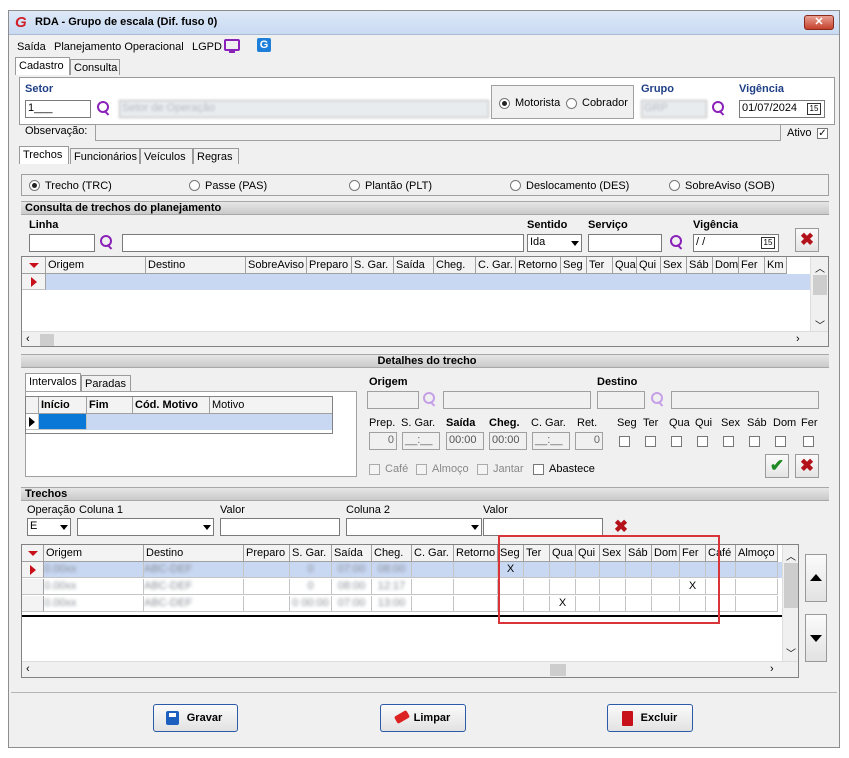  What do you see at coordinates (538, 265) in the screenshot?
I see `consulta-col: Retorno` at bounding box center [538, 265].